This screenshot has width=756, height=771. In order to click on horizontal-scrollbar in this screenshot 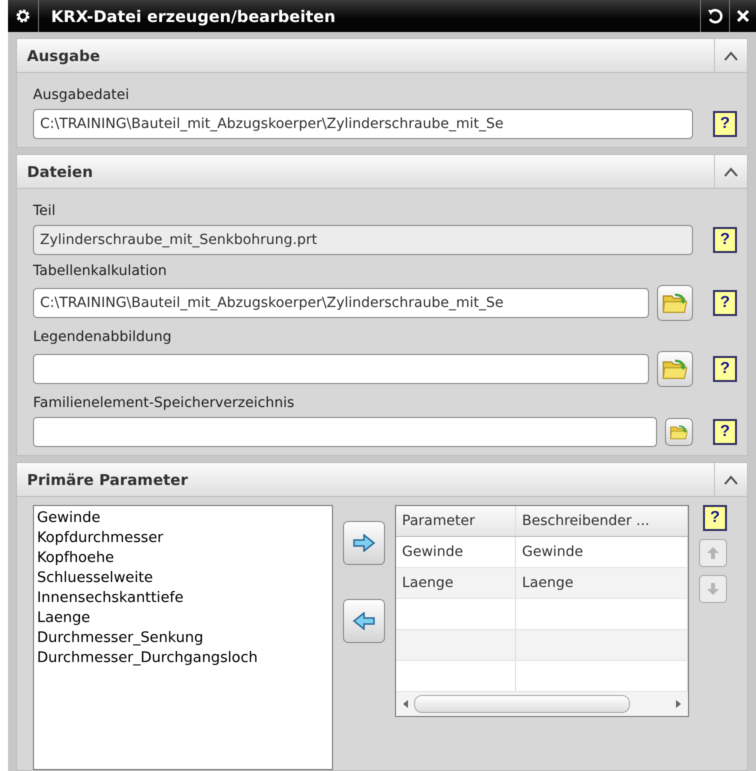, I will do `click(542, 704)`.